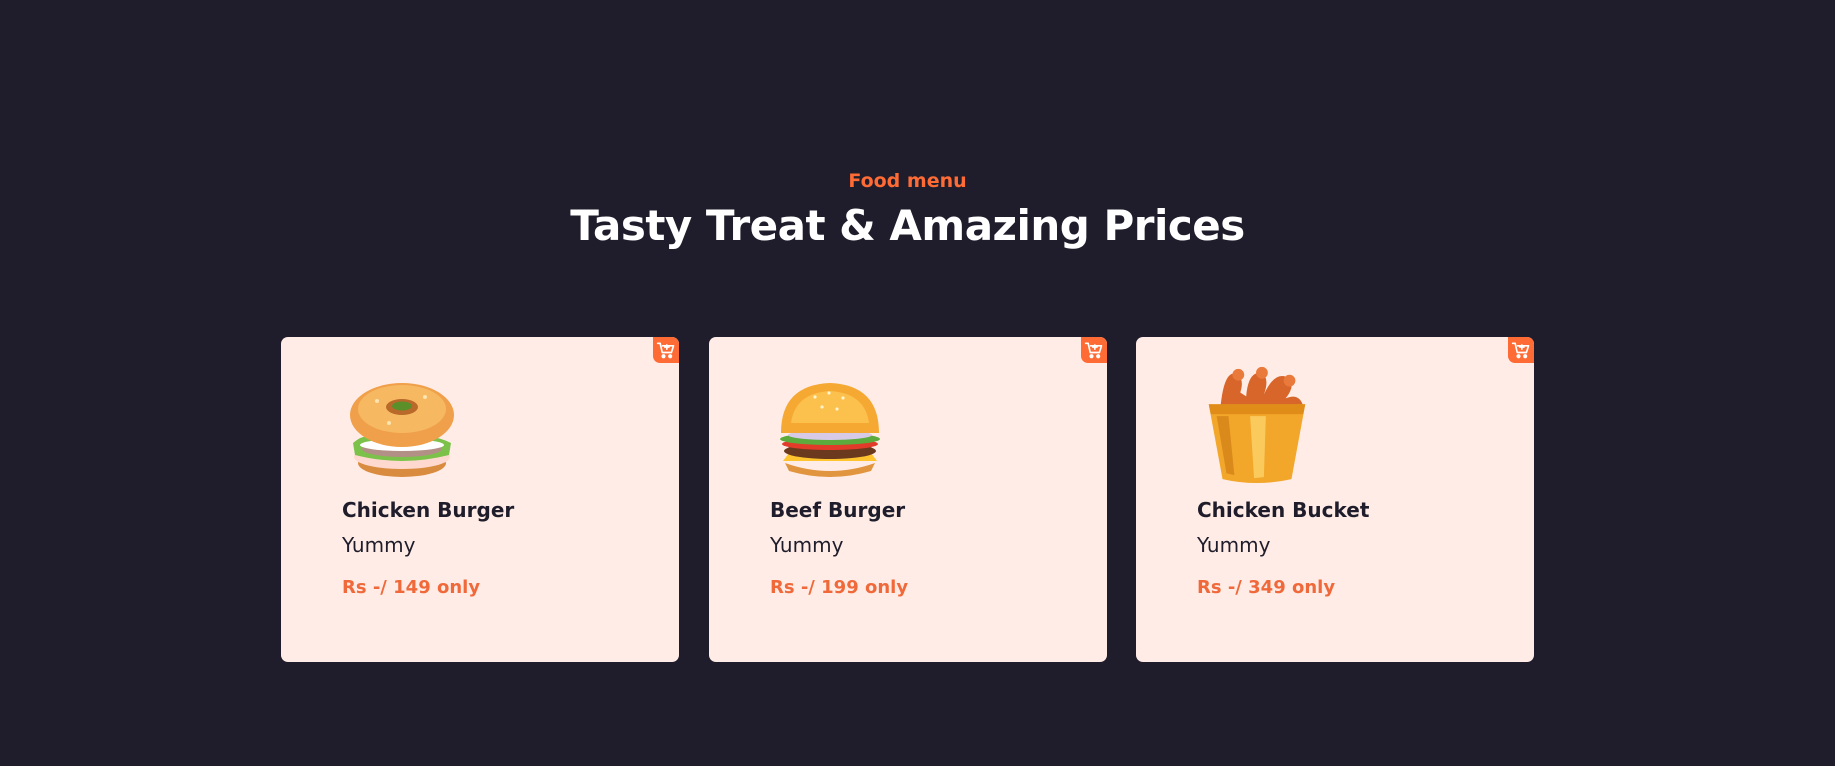 The image size is (1835, 766). What do you see at coordinates (908, 499) in the screenshot?
I see `menu-card-beef-burger: Beef Burger Yummy Rs -/ 199 only` at bounding box center [908, 499].